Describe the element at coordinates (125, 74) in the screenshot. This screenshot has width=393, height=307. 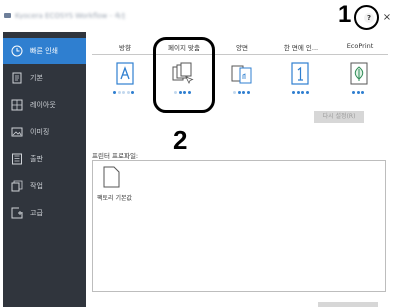
I see `orientation-icon` at that location.